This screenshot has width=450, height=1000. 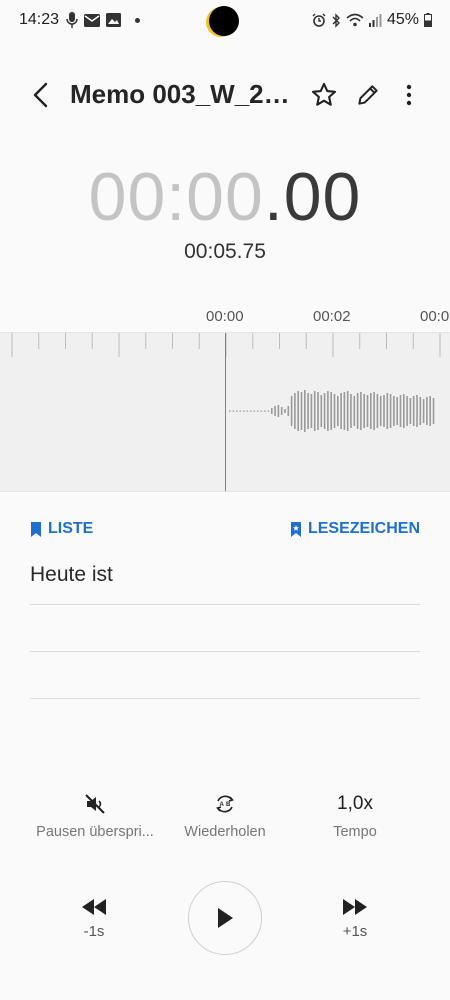 I want to click on forward-button: +1s, so click(x=355, y=919).